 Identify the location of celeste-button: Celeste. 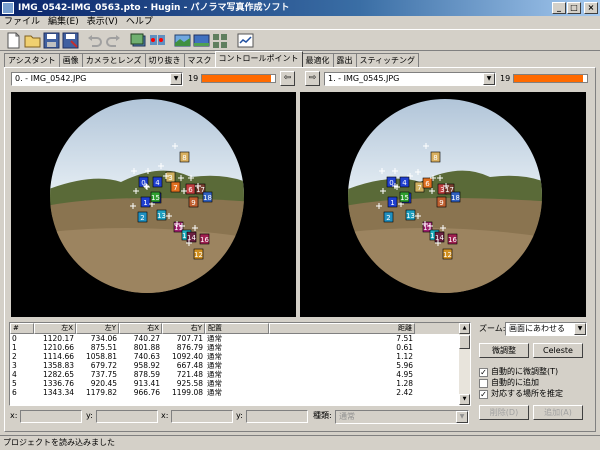
(558, 350).